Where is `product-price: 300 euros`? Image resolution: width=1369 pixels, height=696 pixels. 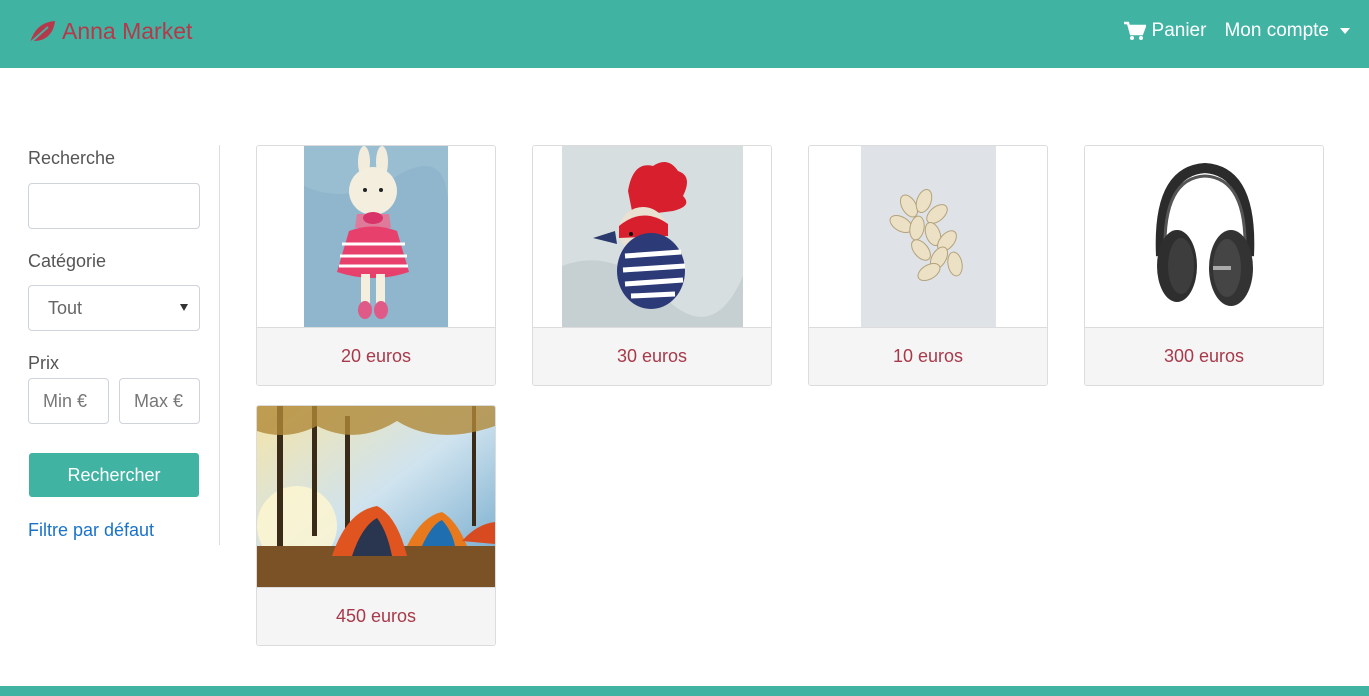 product-price: 300 euros is located at coordinates (1204, 356).